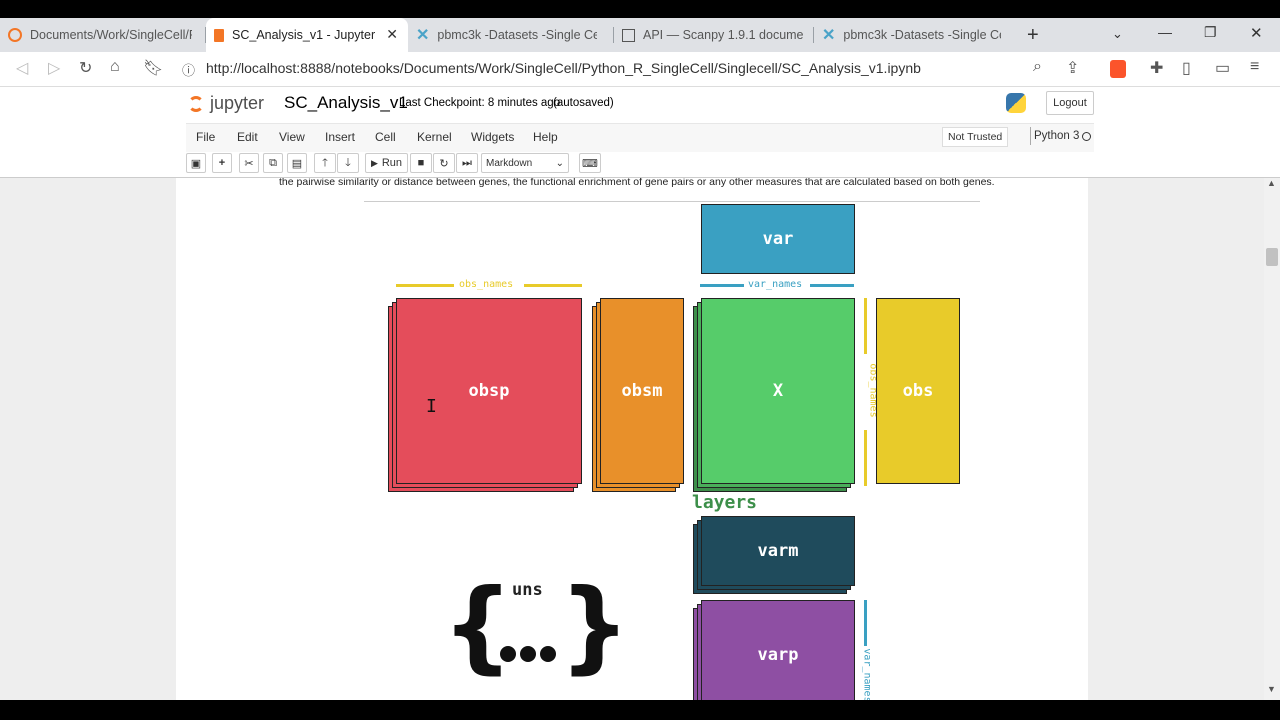  I want to click on fast-forward-icon: ⏭, so click(467, 163).